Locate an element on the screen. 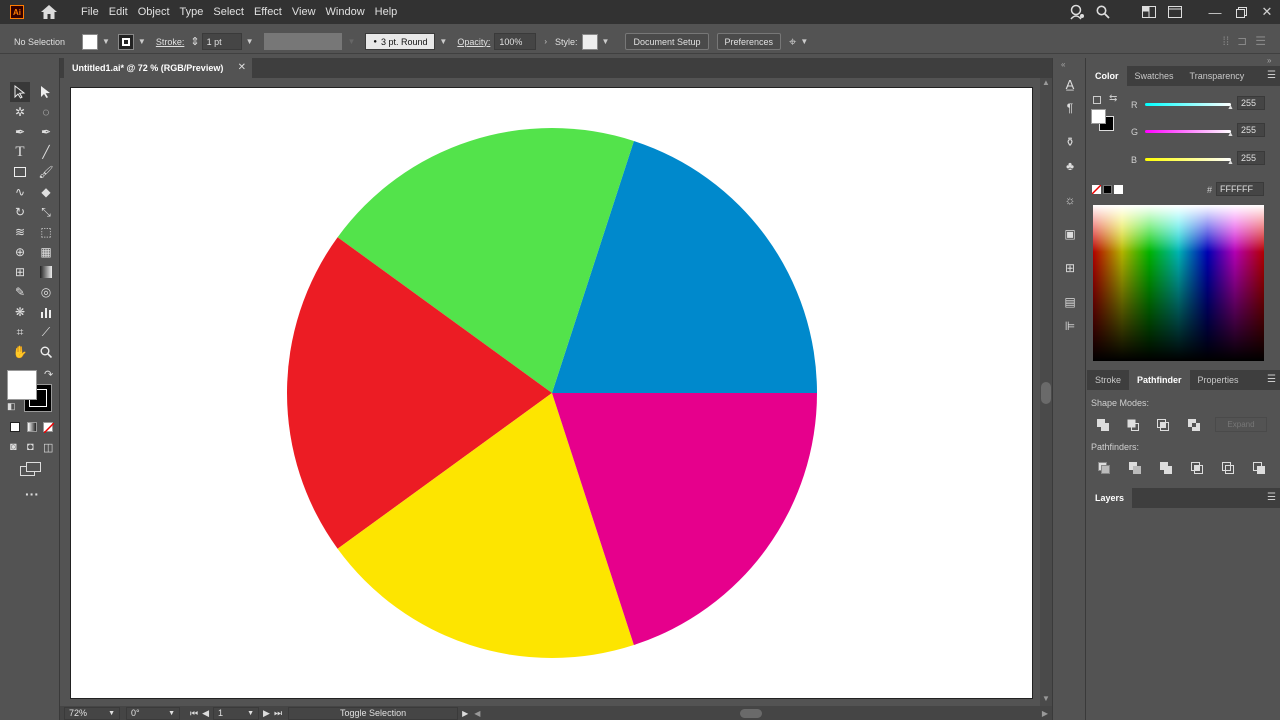 The width and height of the screenshot is (1280, 720). vertical-scrollbar: ▲ ▼ is located at coordinates (1046, 392).